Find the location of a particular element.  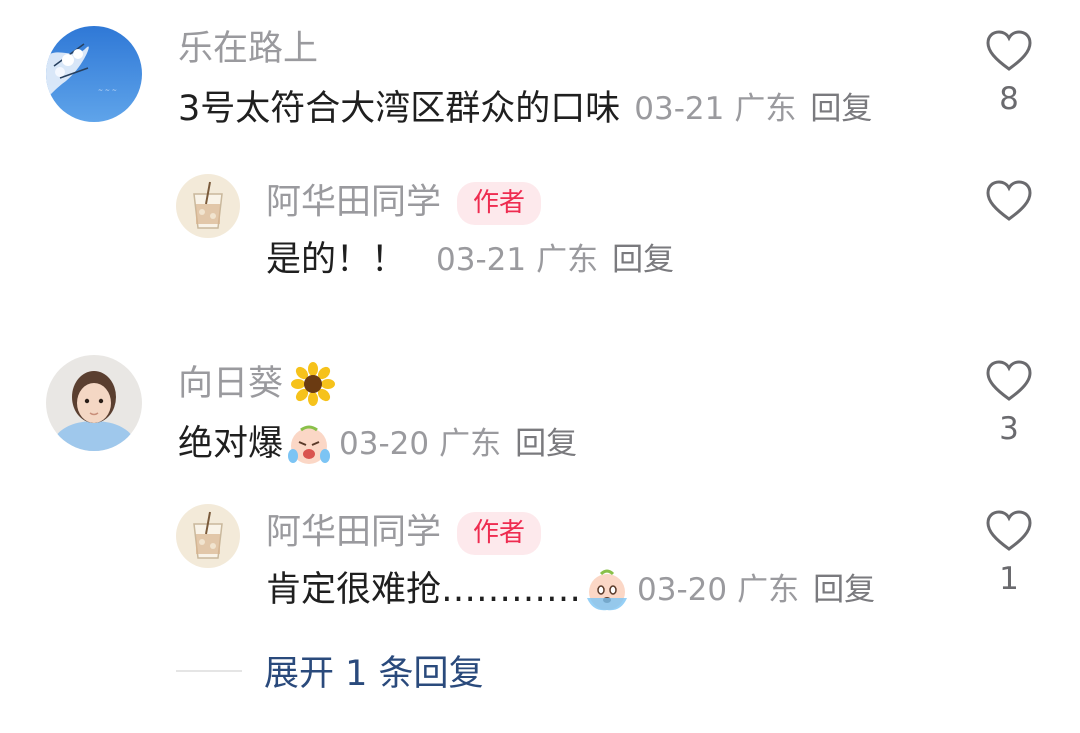

avatar: ~ ~ ~ is located at coordinates (94, 74).